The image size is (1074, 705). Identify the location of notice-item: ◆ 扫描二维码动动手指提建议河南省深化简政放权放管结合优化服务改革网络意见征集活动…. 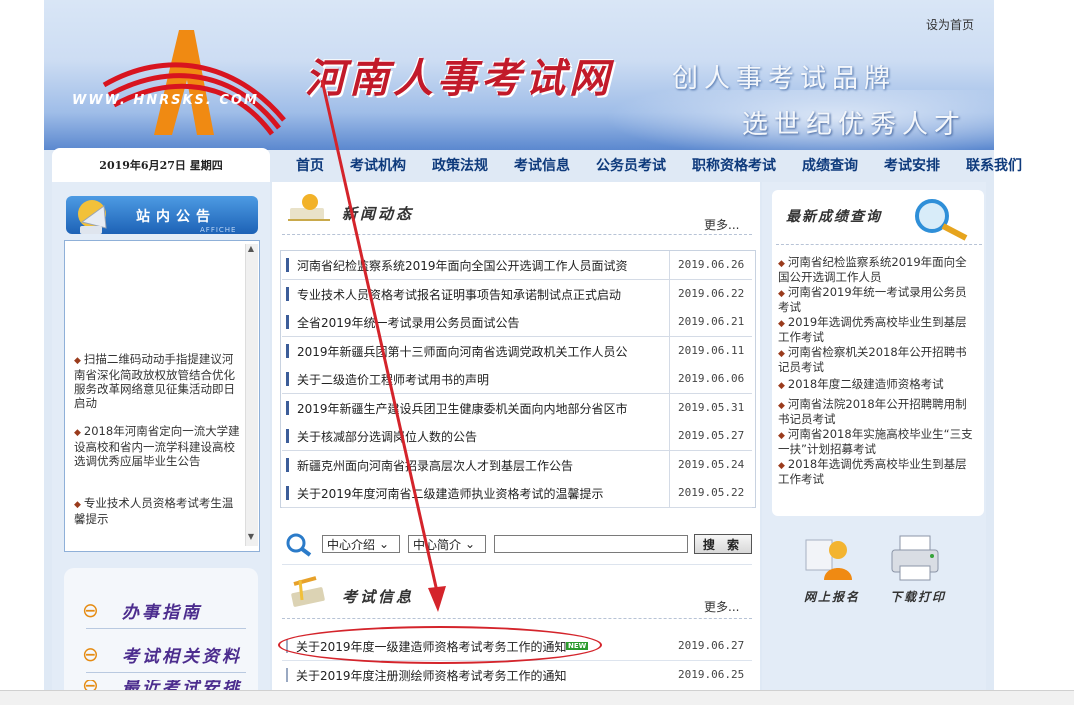
(158, 381).